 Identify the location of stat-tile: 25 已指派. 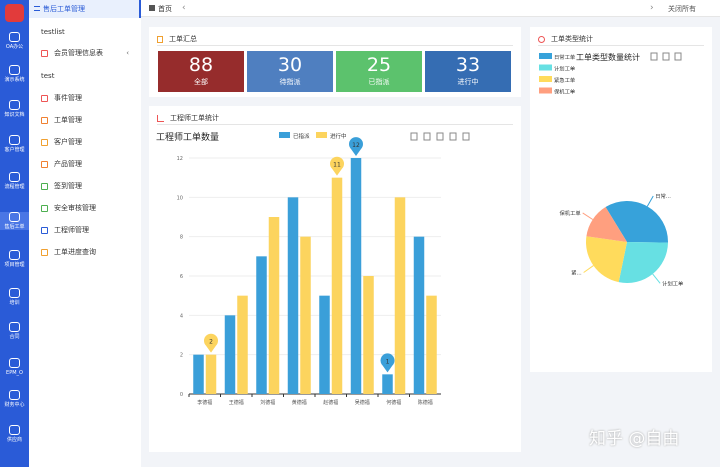
(379, 71).